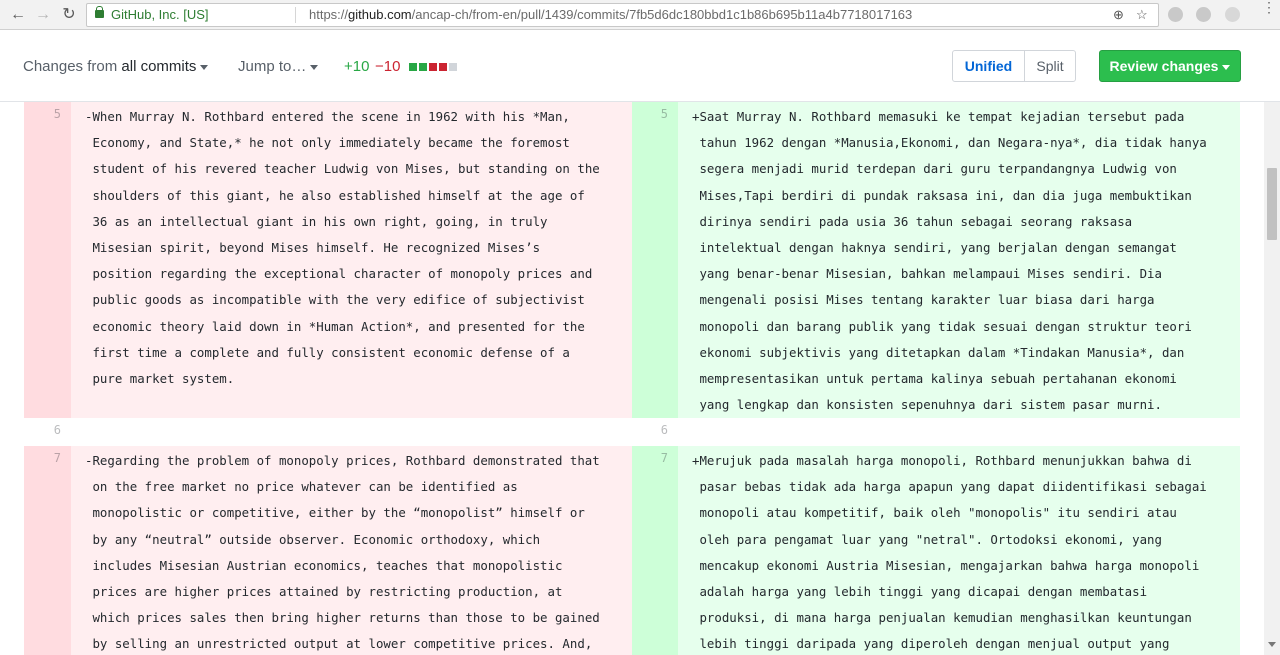 The height and width of the screenshot is (655, 1280). What do you see at coordinates (47, 260) in the screenshot?
I see `left-line-number: 5` at bounding box center [47, 260].